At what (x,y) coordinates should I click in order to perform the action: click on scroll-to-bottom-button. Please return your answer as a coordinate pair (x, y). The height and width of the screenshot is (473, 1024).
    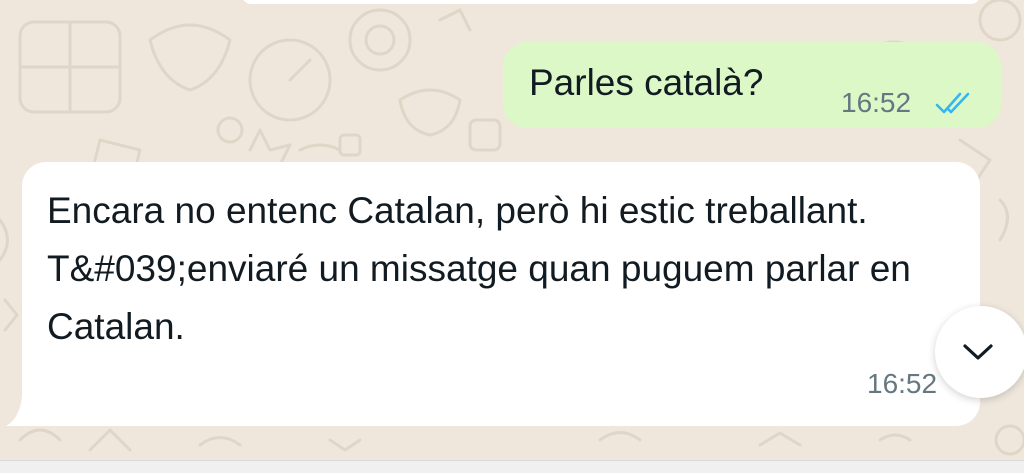
    Looking at the image, I should click on (979, 352).